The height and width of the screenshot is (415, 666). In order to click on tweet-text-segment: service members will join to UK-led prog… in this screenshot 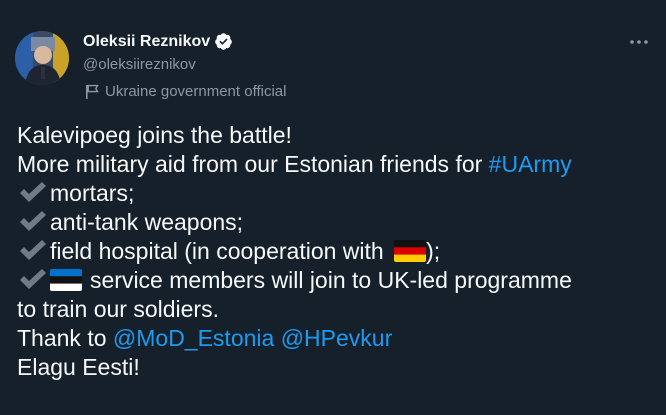, I will do `click(331, 280)`.